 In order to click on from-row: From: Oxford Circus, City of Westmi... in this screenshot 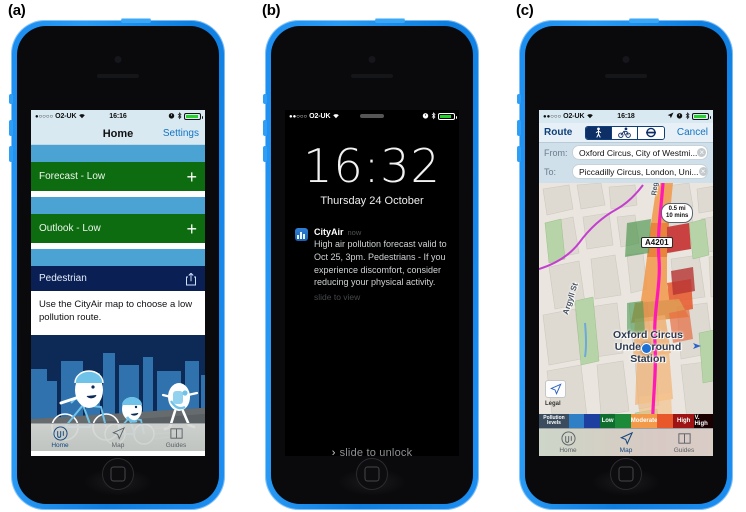, I will do `click(626, 152)`.